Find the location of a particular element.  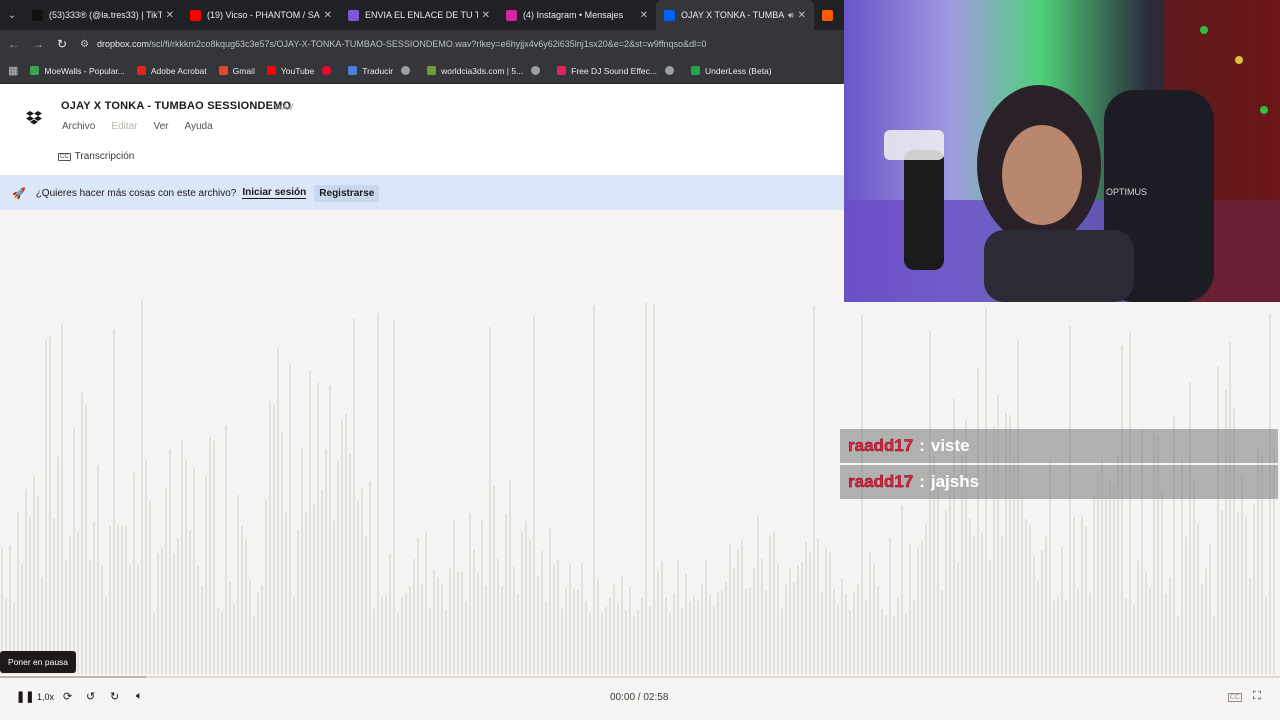

tab-title: OJAY X TONKA - TUMBAO is located at coordinates (732, 15).